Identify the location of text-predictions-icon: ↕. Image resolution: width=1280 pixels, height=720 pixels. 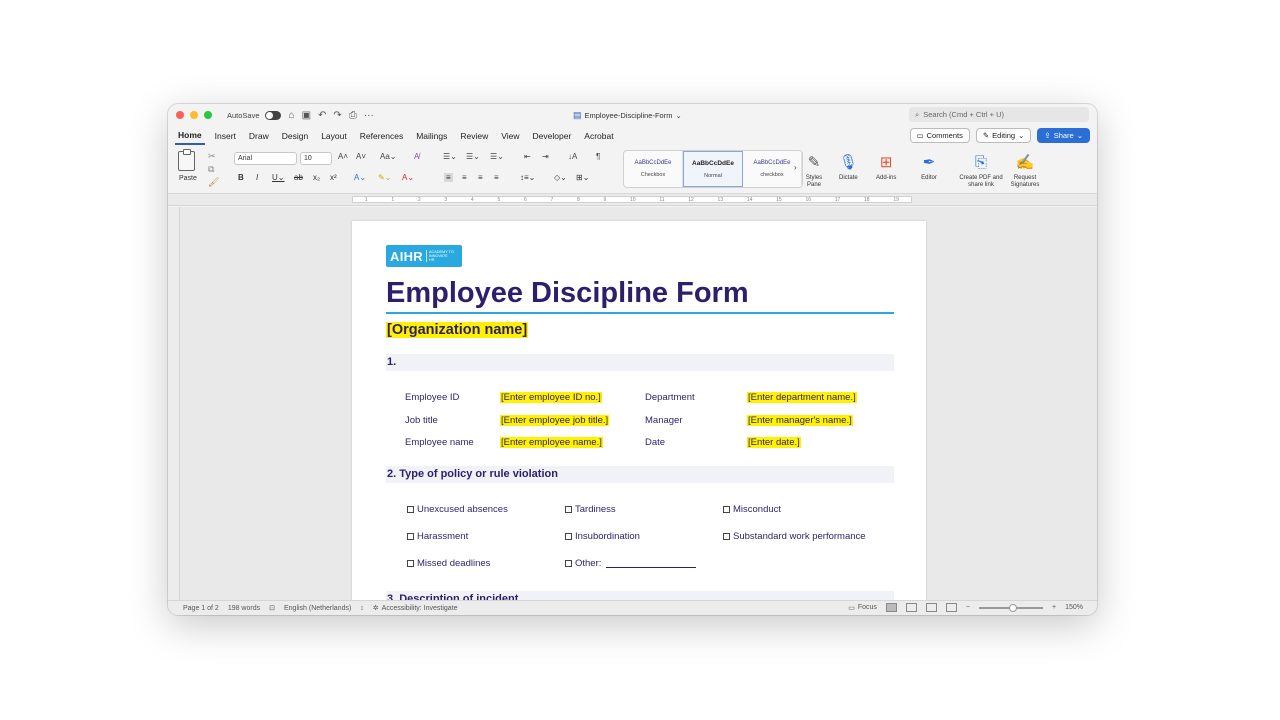
(362, 608).